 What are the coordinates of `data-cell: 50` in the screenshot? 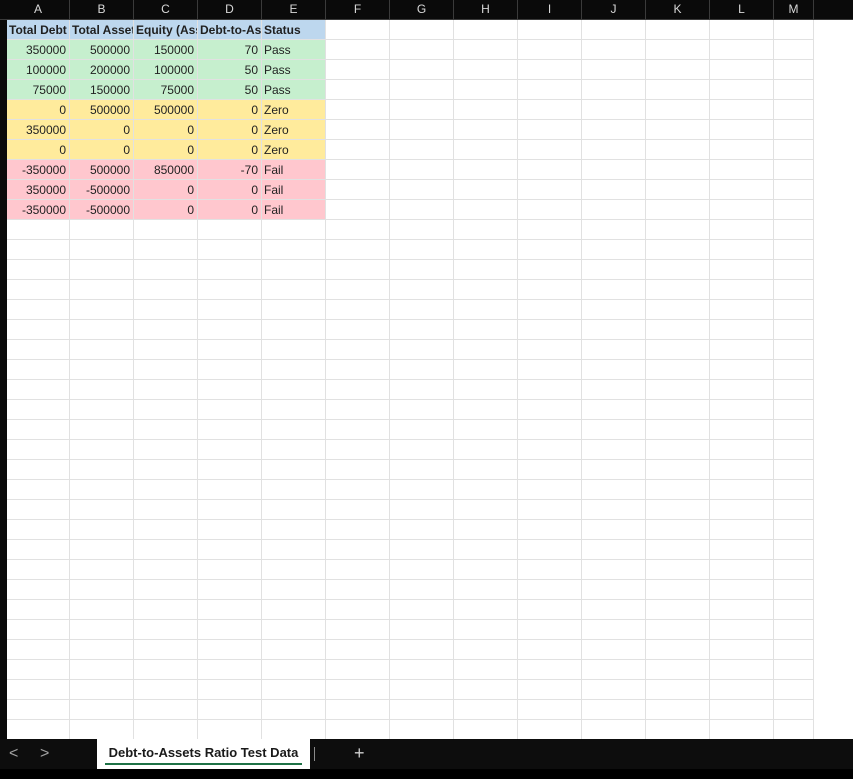 It's located at (230, 70).